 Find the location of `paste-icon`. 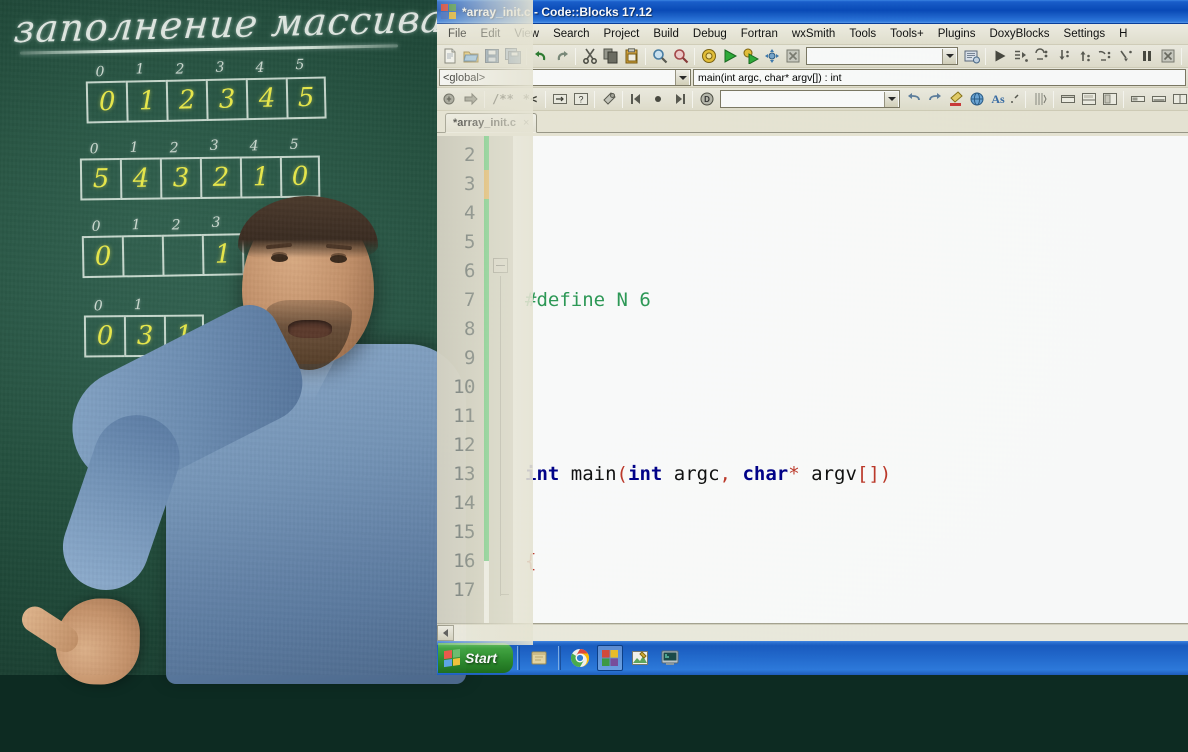

paste-icon is located at coordinates (631, 56).